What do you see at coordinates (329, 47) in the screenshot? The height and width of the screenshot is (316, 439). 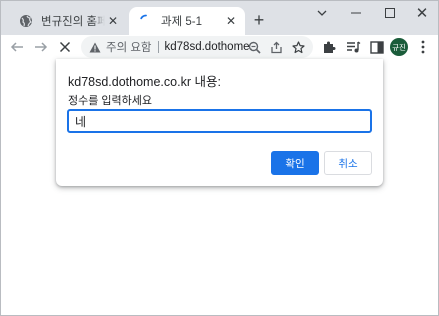 I see `extensions-puzzle-icon` at bounding box center [329, 47].